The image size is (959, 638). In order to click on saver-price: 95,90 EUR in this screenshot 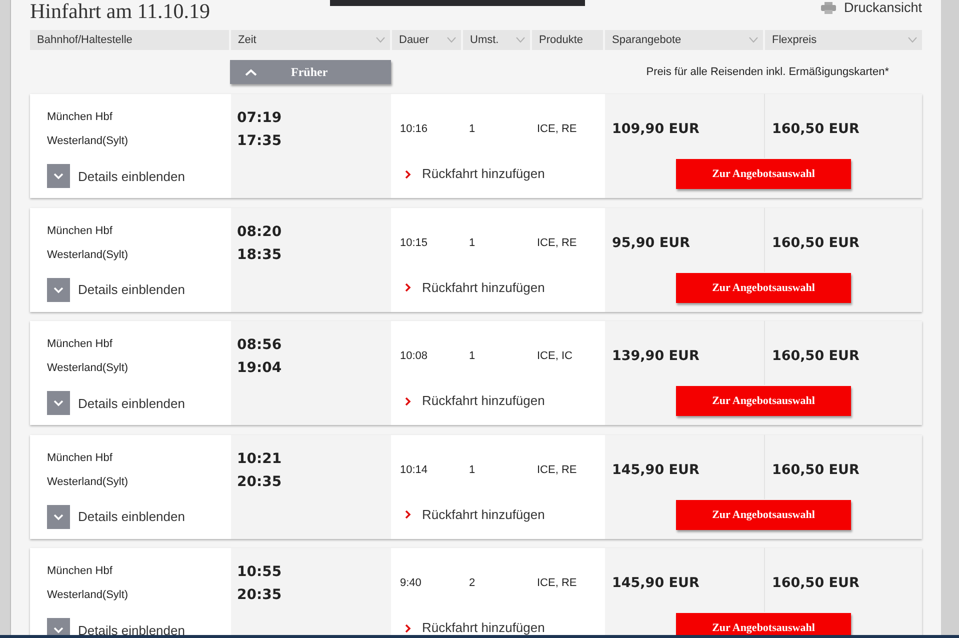, I will do `click(651, 242)`.